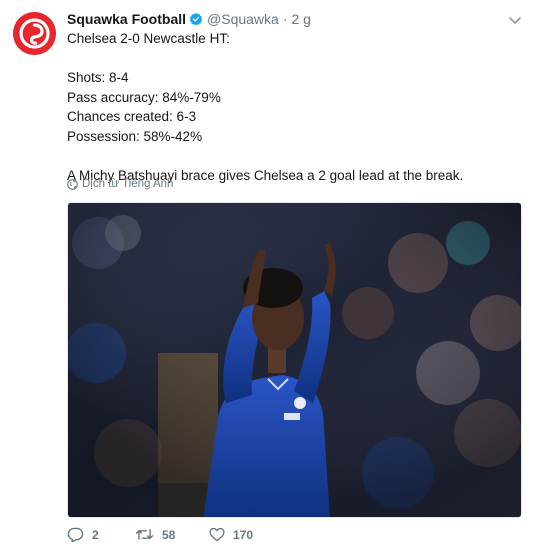 Image resolution: width=533 pixels, height=553 pixels. I want to click on retweet-icon, so click(144, 534).